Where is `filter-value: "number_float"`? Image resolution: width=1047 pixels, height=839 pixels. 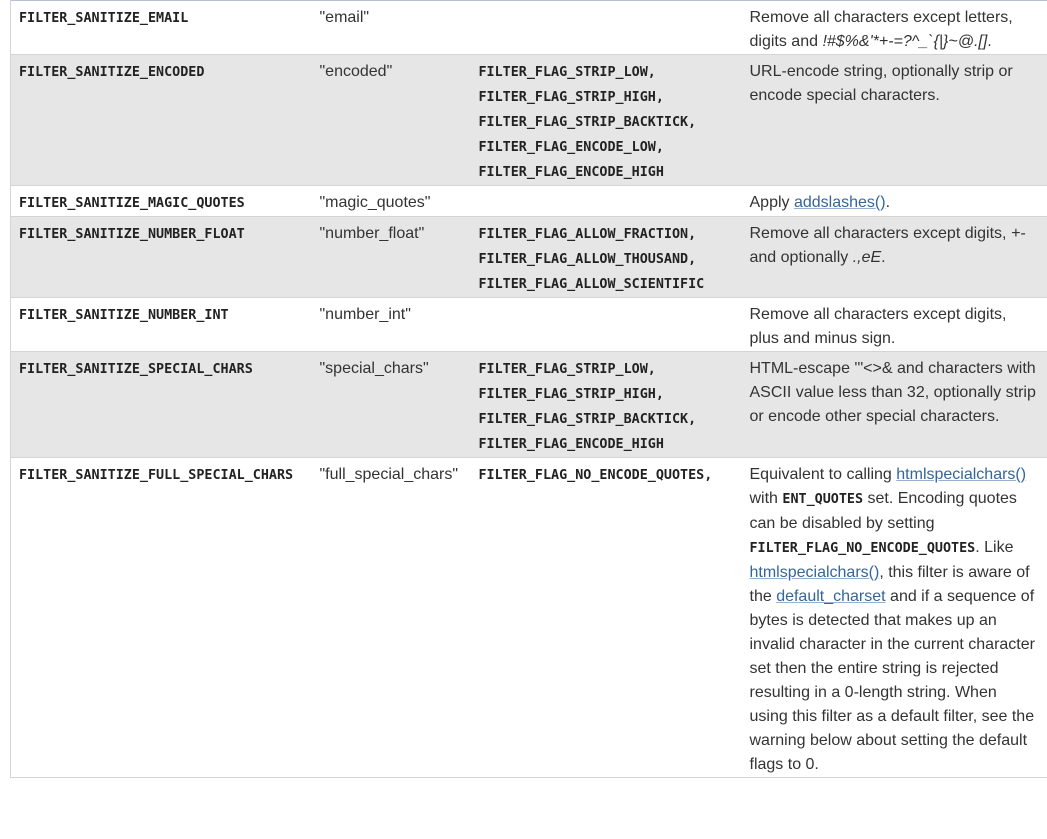 filter-value: "number_float" is located at coordinates (372, 233).